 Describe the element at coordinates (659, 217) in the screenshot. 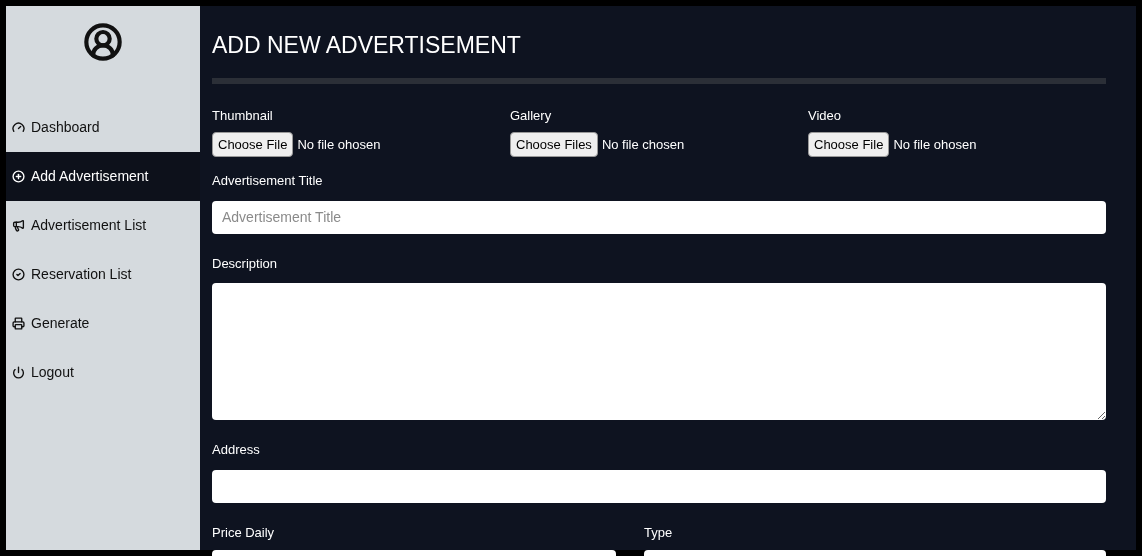

I see `title-input: Advertisement Title` at that location.